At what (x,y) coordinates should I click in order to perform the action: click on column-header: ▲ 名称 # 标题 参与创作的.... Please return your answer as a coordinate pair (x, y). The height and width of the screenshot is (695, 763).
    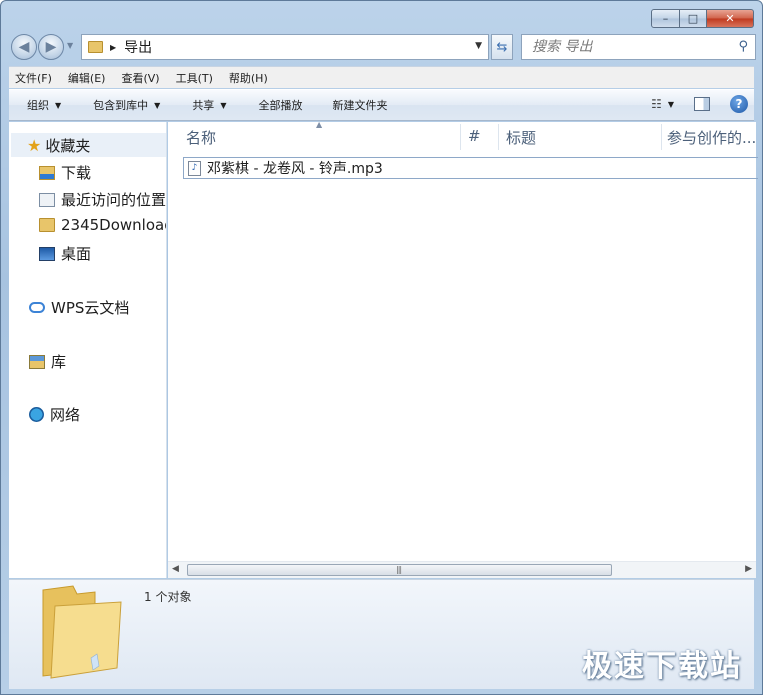
    Looking at the image, I should click on (462, 136).